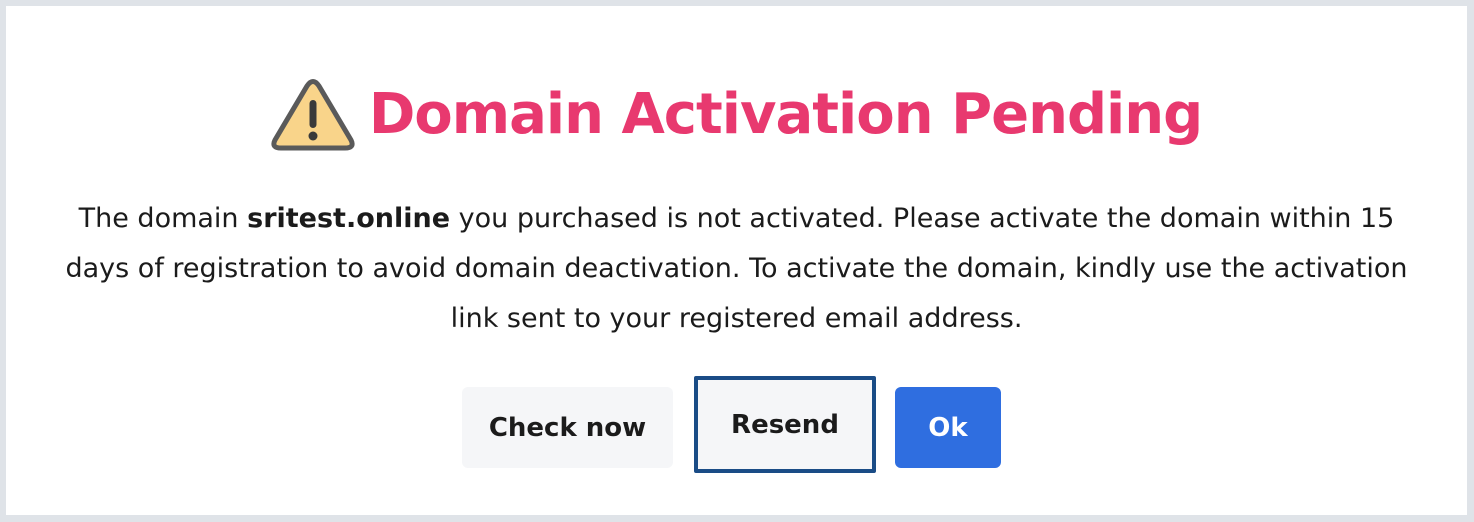  I want to click on ok-button: Ok, so click(948, 427).